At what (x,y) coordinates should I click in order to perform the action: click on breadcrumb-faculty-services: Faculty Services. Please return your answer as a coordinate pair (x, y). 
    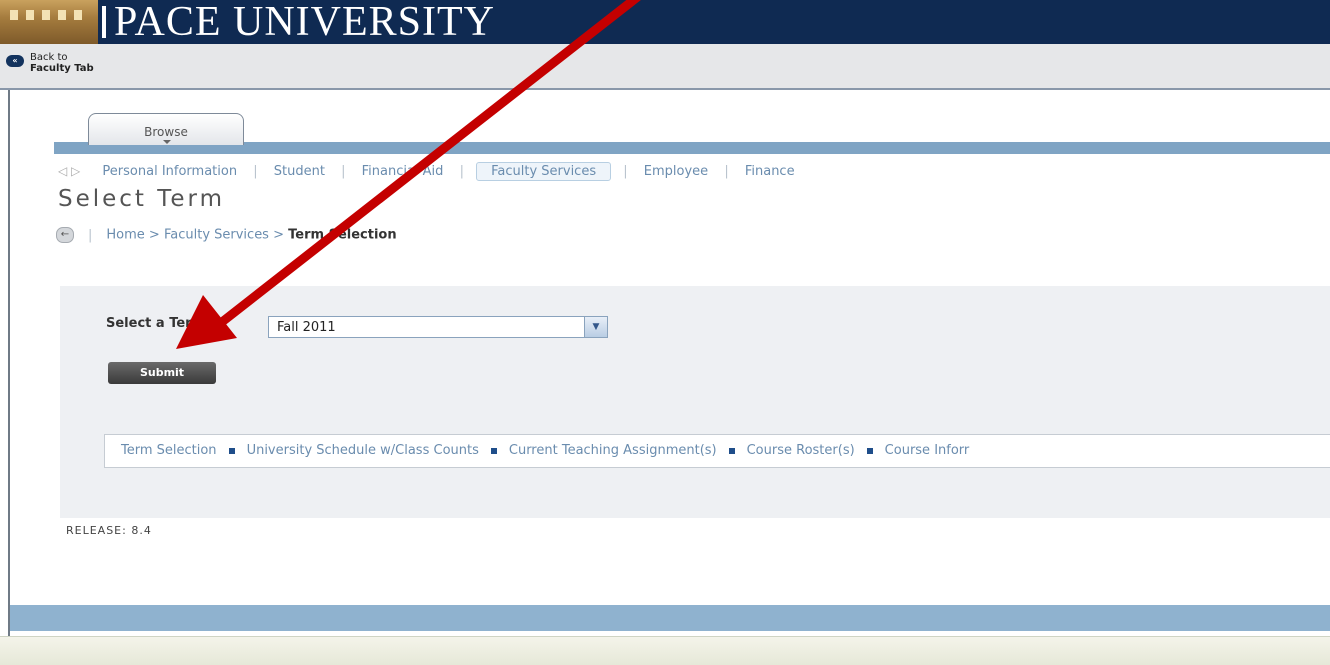
    Looking at the image, I should click on (216, 235).